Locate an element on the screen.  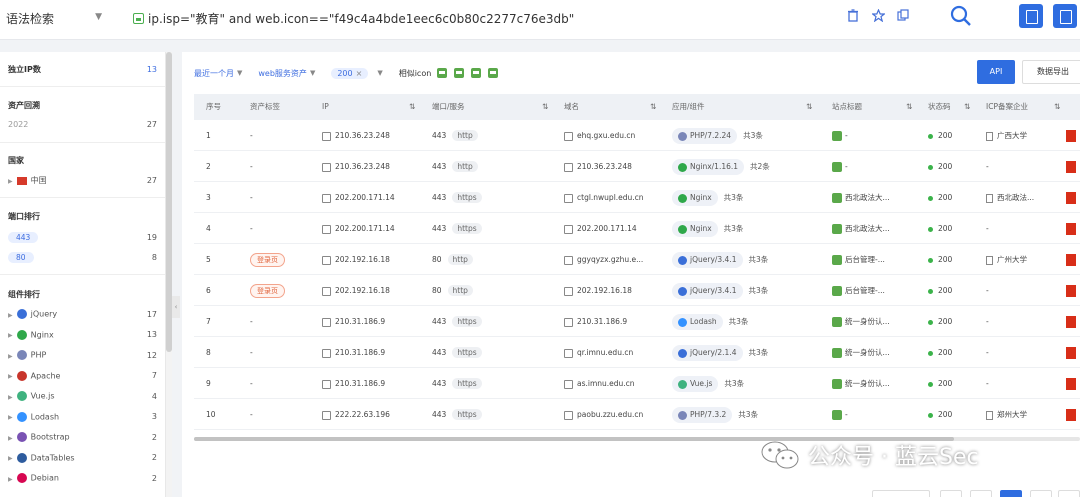
ip-cell: 210.31.186.9 is located at coordinates (353, 321).